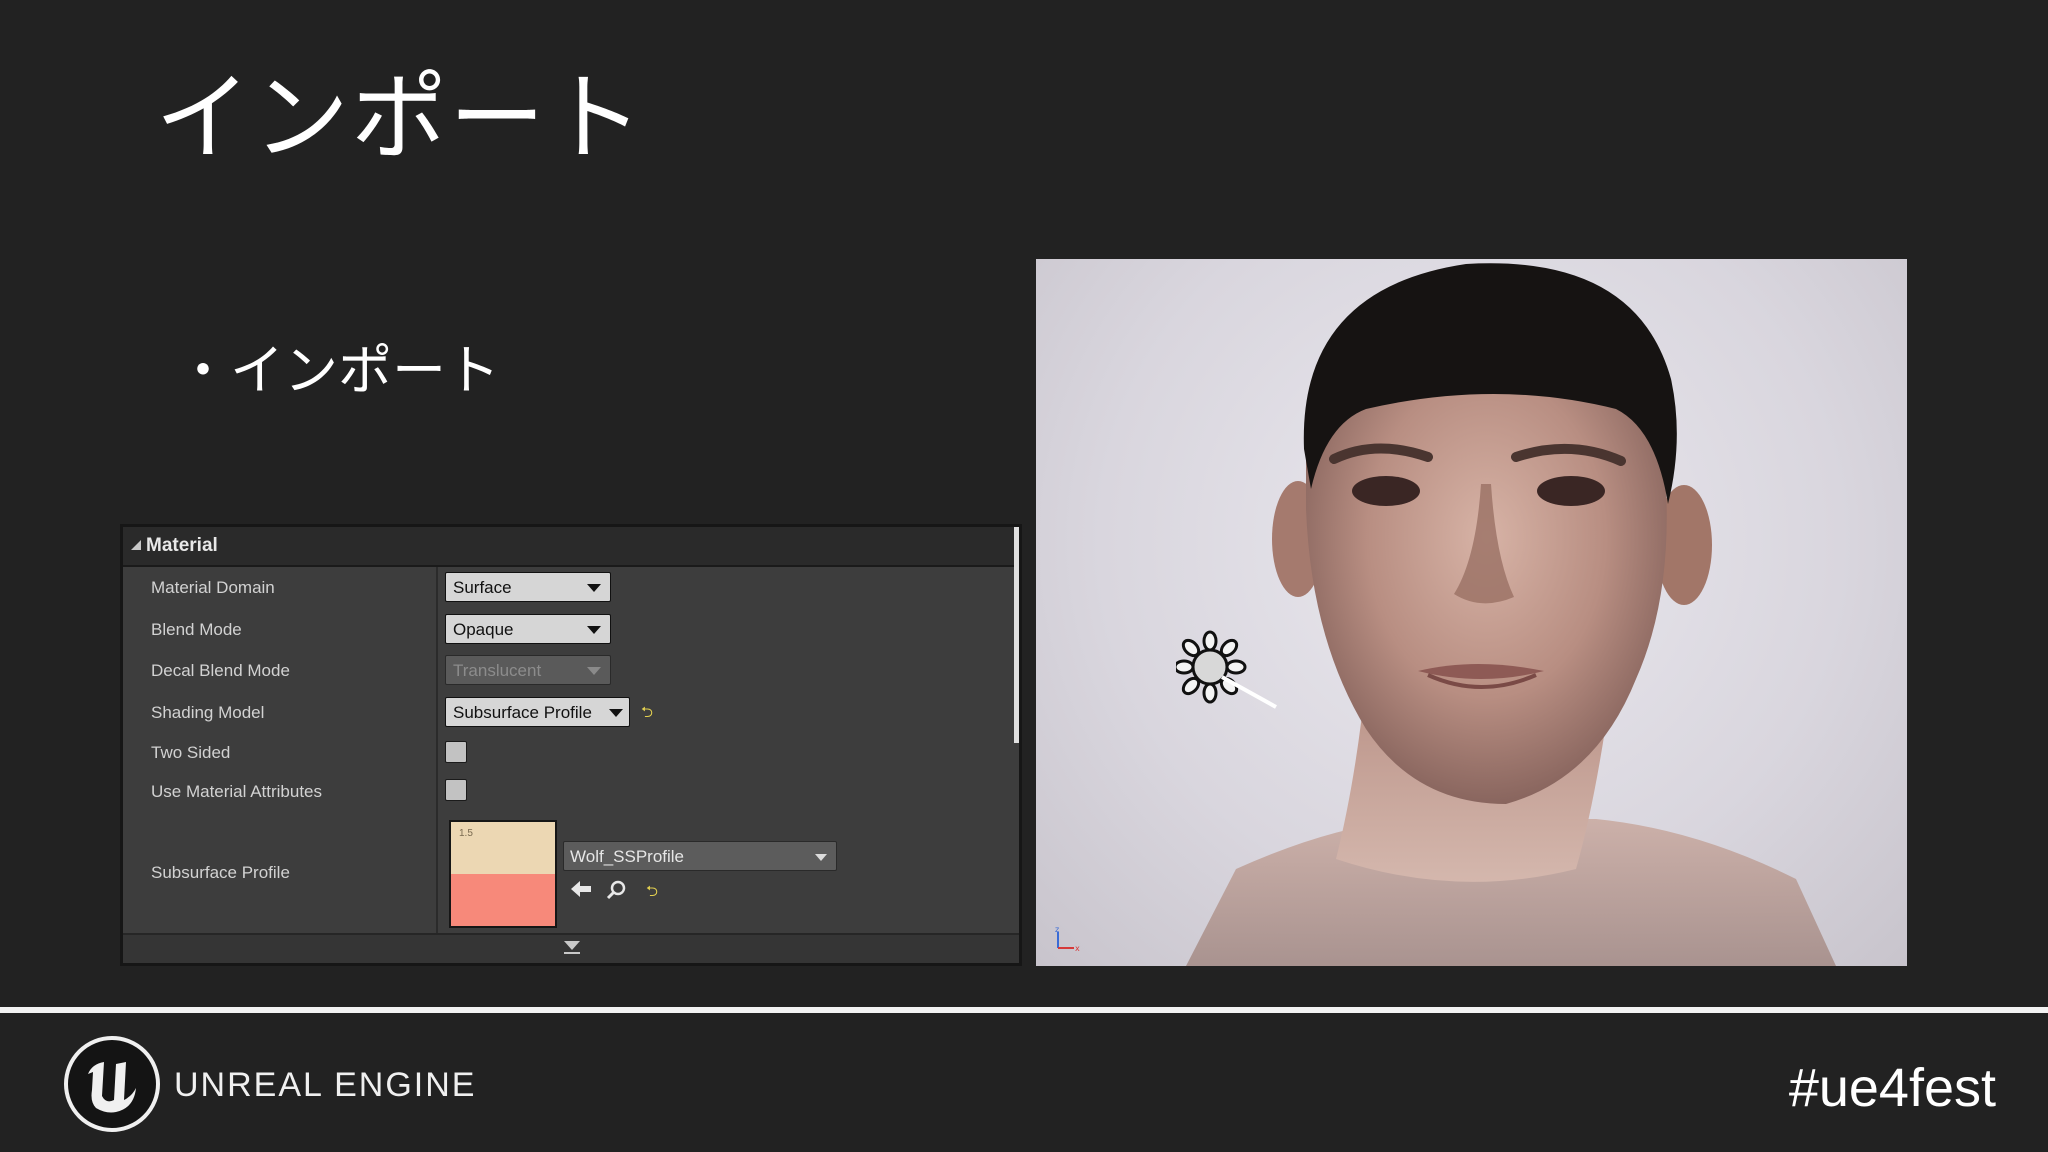 The width and height of the screenshot is (2048, 1152). What do you see at coordinates (182, 545) in the screenshot?
I see `category-header-label: Material` at bounding box center [182, 545].